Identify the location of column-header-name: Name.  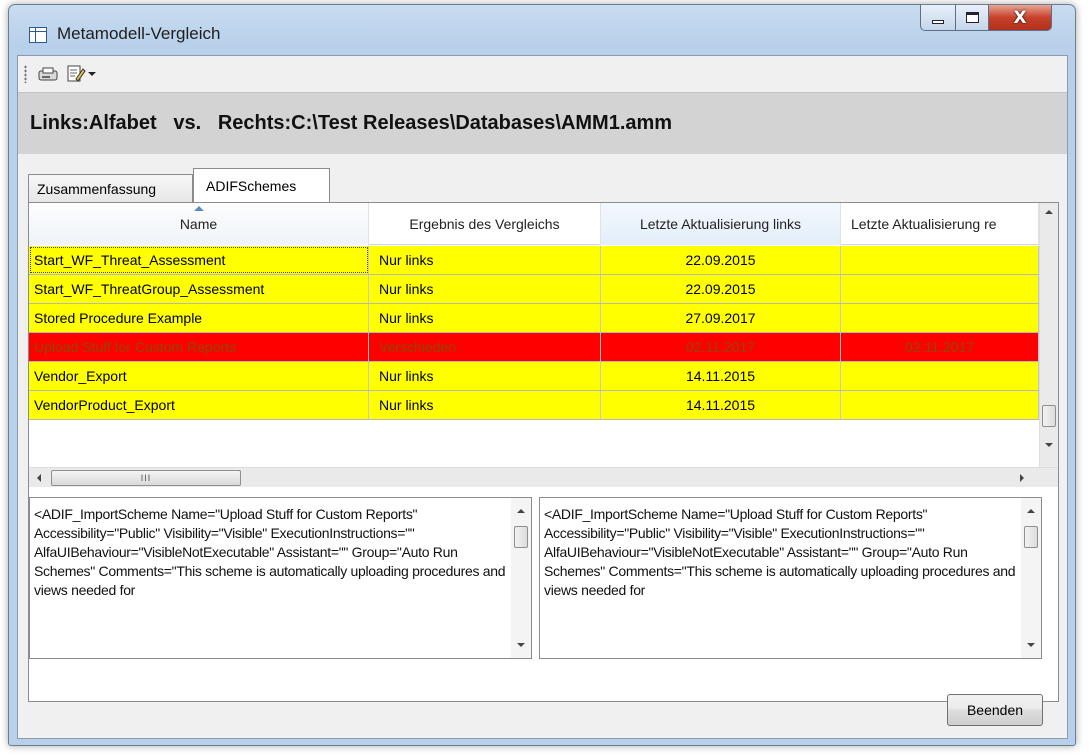
(199, 224).